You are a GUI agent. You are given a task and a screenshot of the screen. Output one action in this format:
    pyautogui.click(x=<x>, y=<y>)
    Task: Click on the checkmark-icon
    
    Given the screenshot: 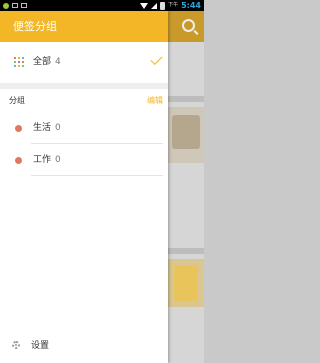 What is the action you would take?
    pyautogui.click(x=156, y=59)
    